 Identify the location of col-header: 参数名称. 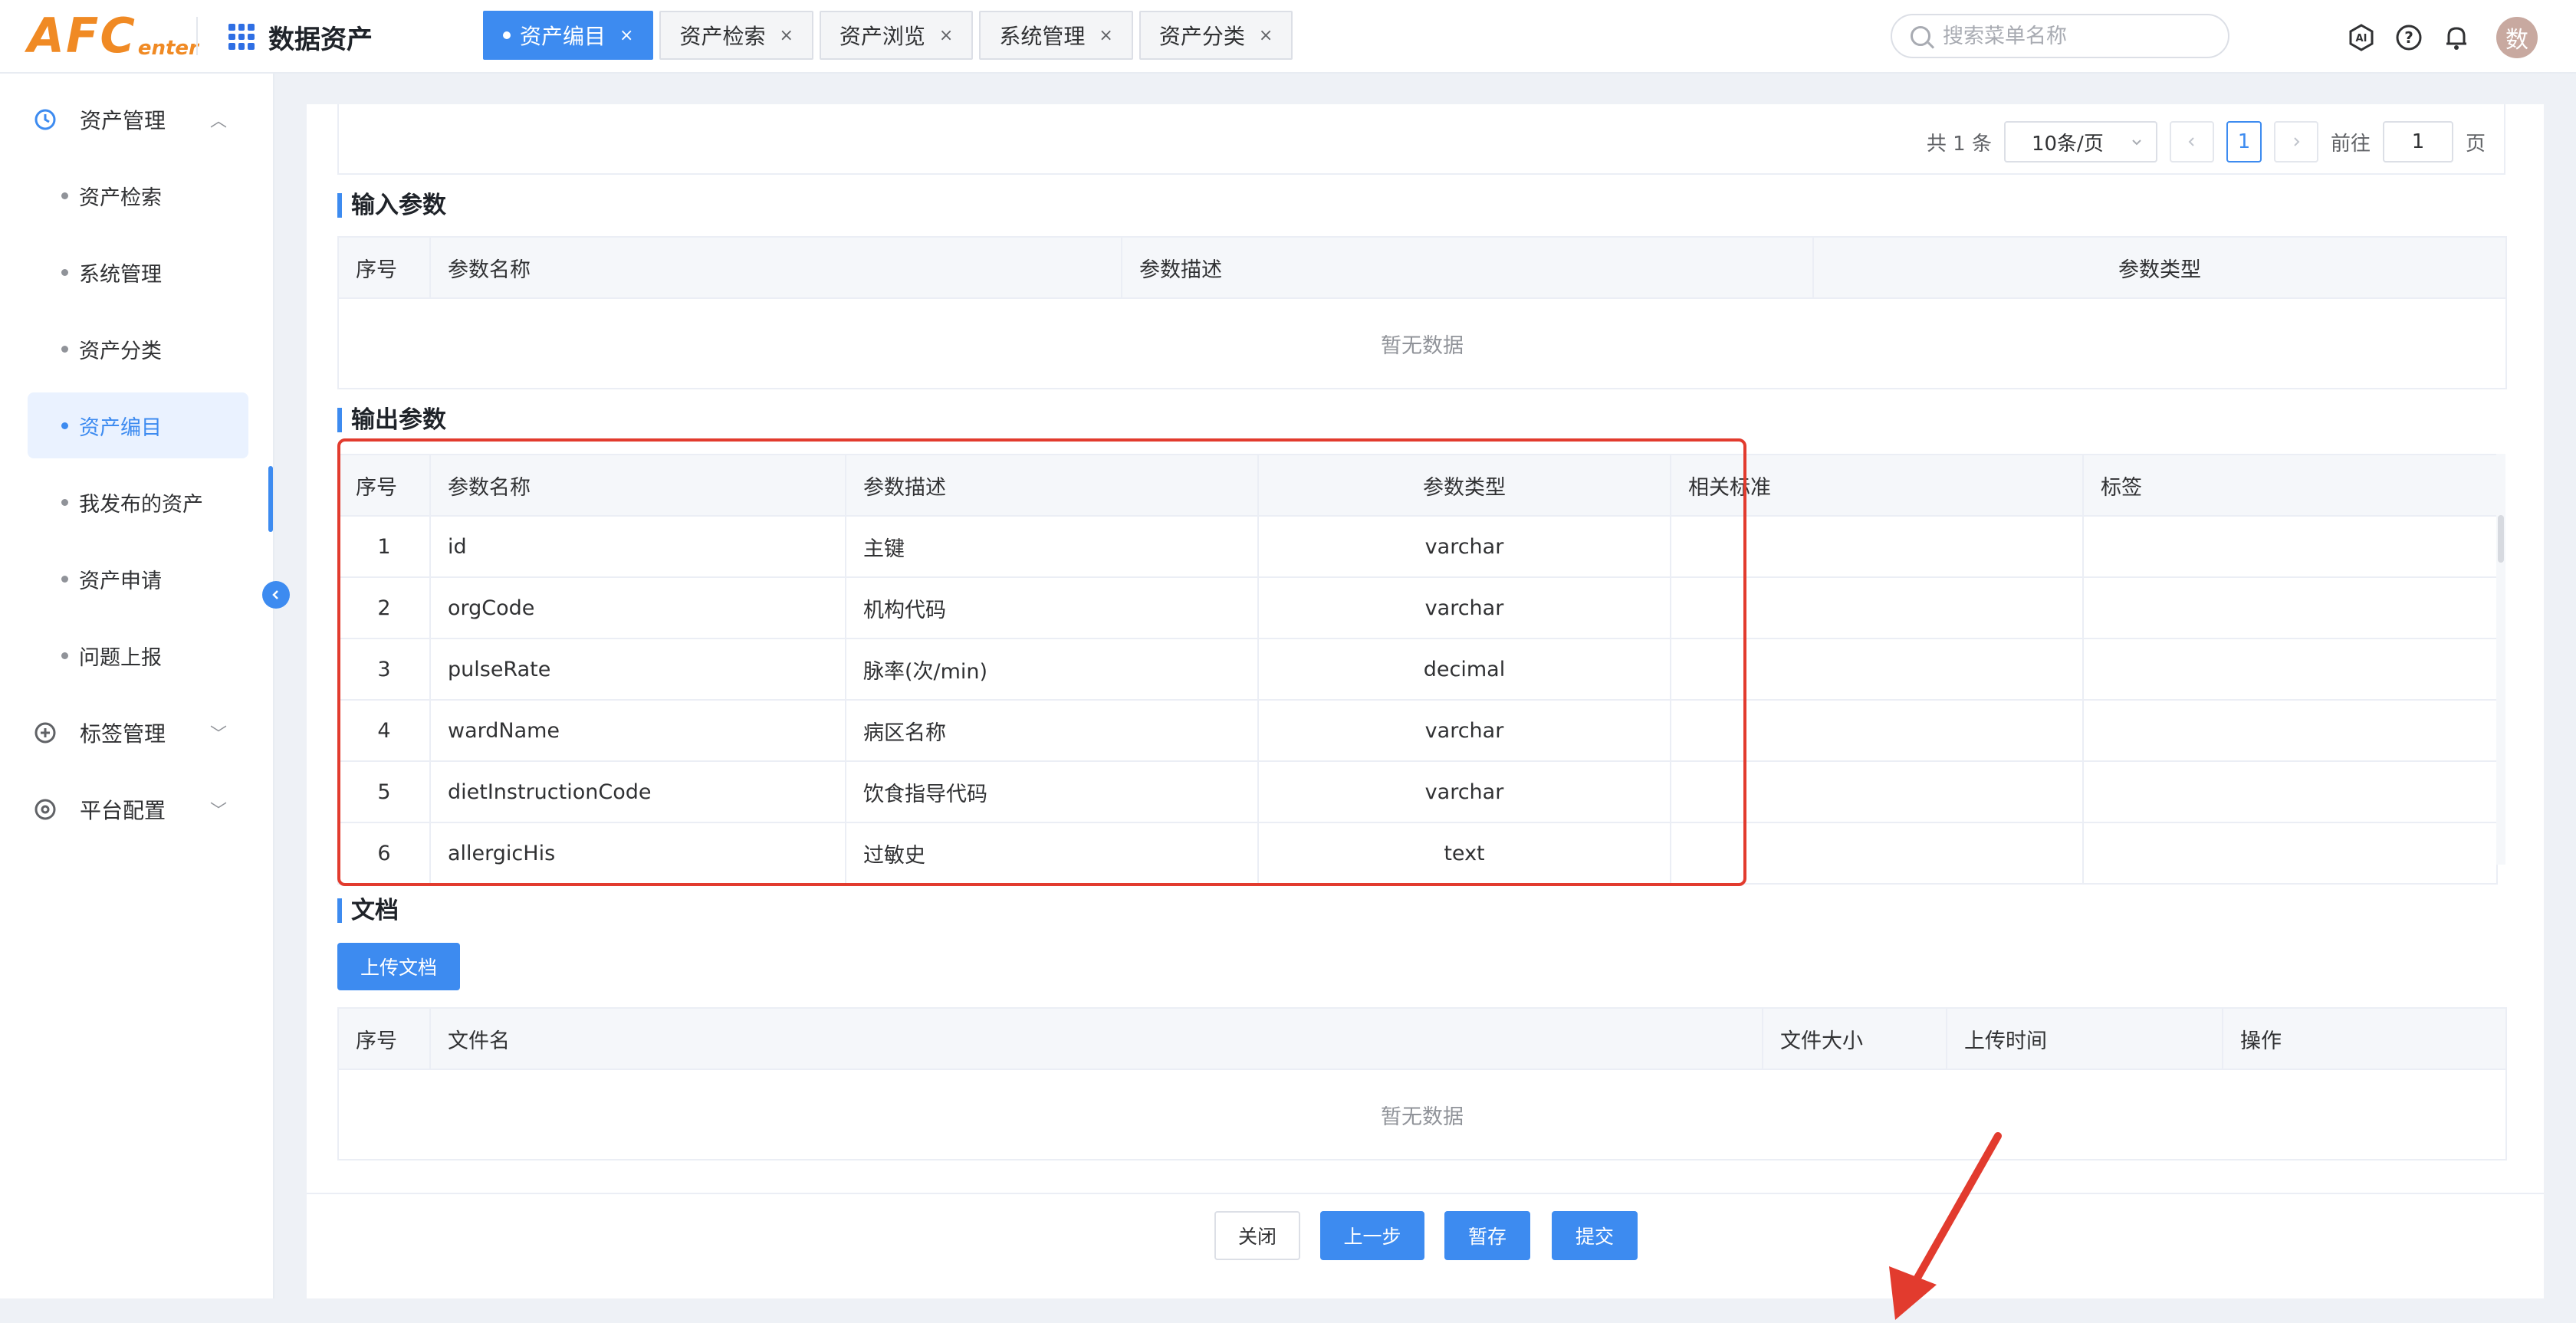
(775, 267).